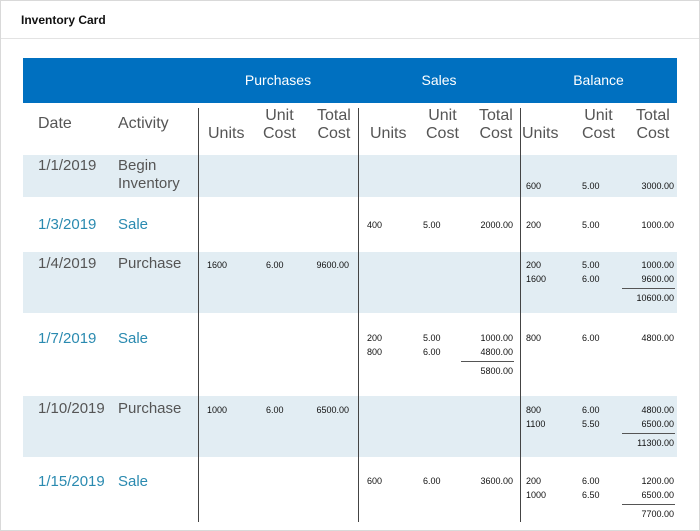 The height and width of the screenshot is (531, 700). I want to click on purchases-units-value: 1600, so click(217, 265).